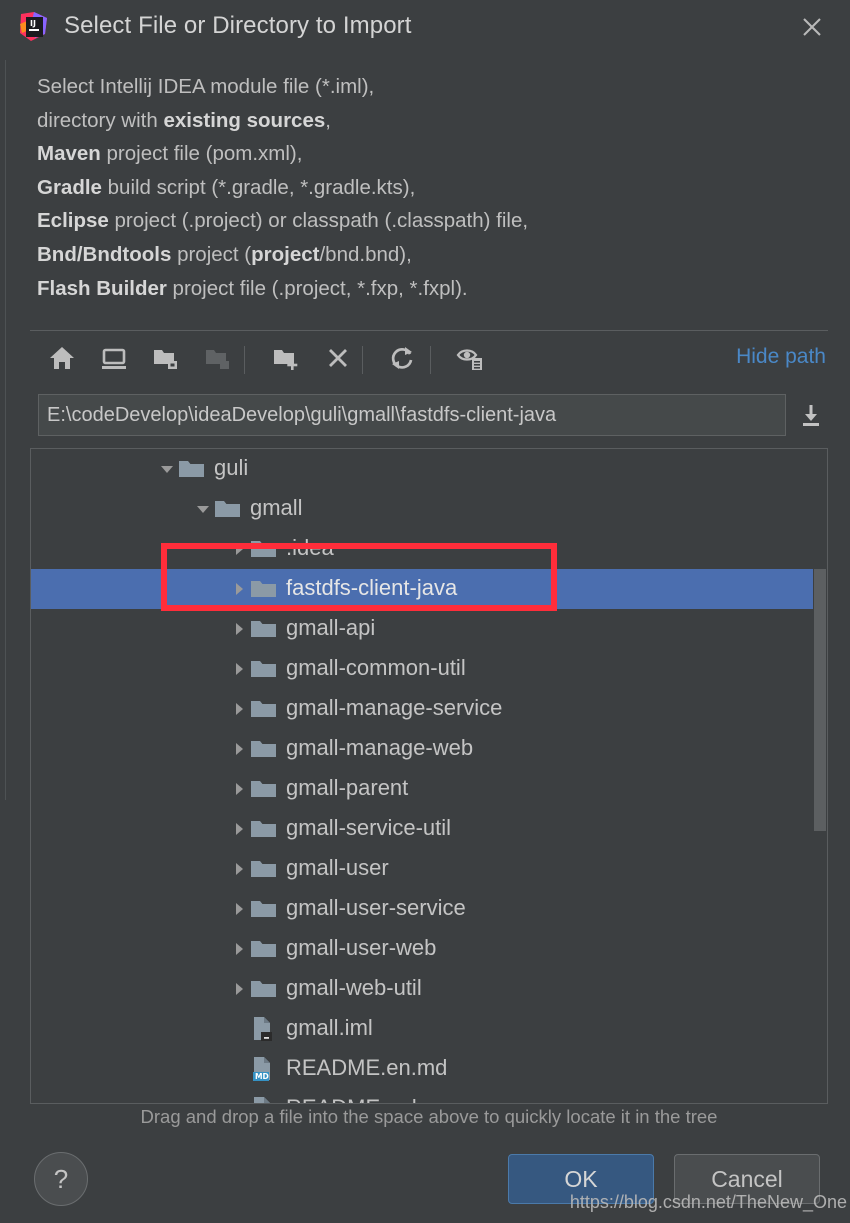 The width and height of the screenshot is (850, 1223). I want to click on tree-row: MD README.en.md, so click(429, 1069).